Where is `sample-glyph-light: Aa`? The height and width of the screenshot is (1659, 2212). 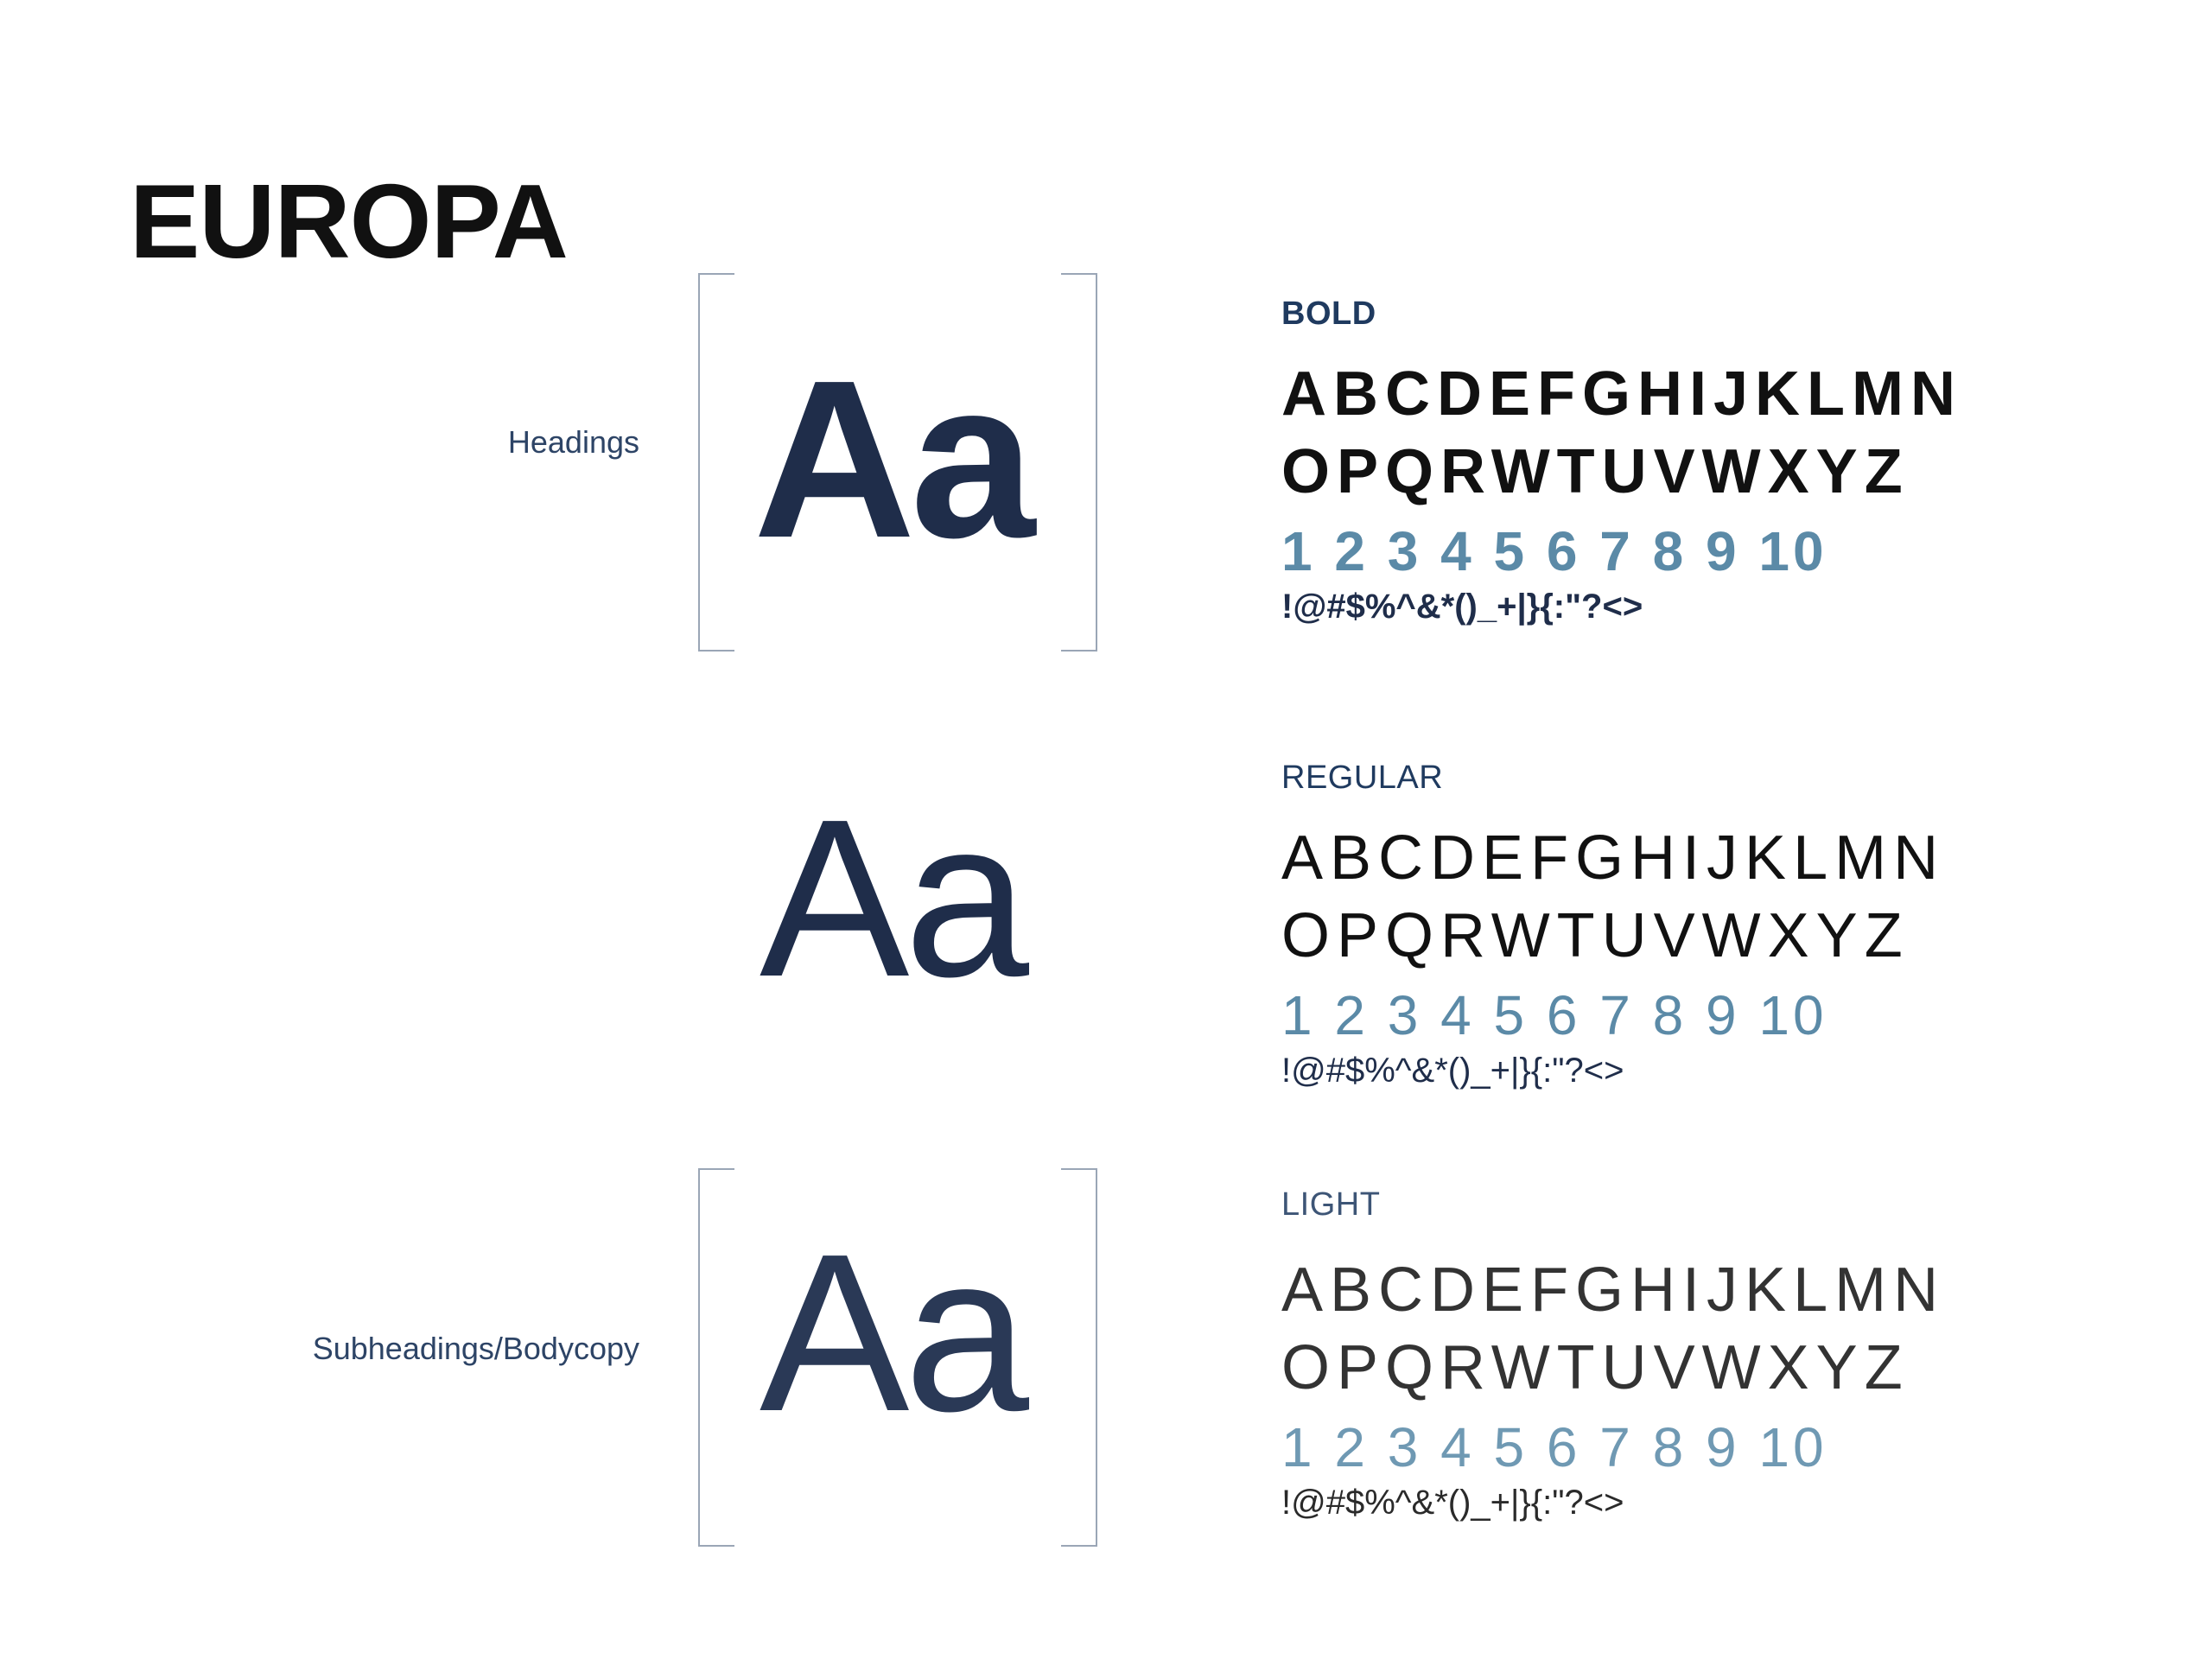 sample-glyph-light: Aa is located at coordinates (894, 1333).